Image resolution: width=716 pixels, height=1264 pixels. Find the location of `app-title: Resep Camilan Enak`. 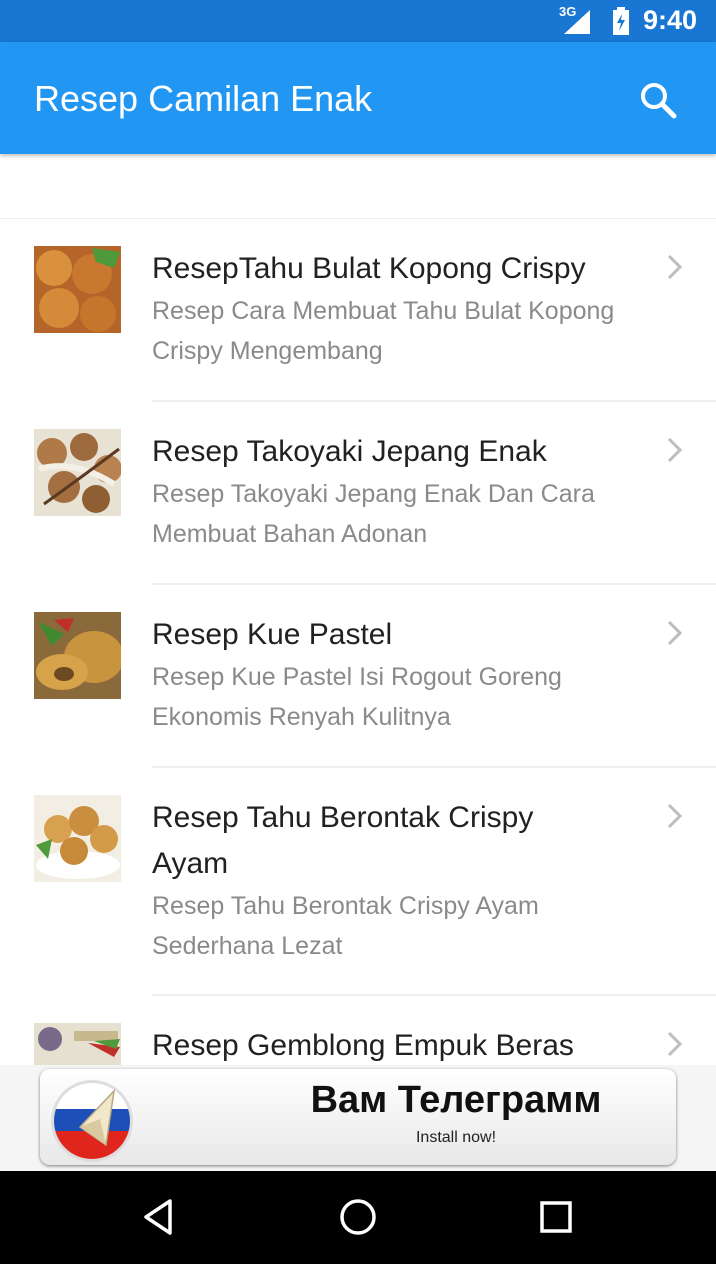

app-title: Resep Camilan Enak is located at coordinates (203, 98).